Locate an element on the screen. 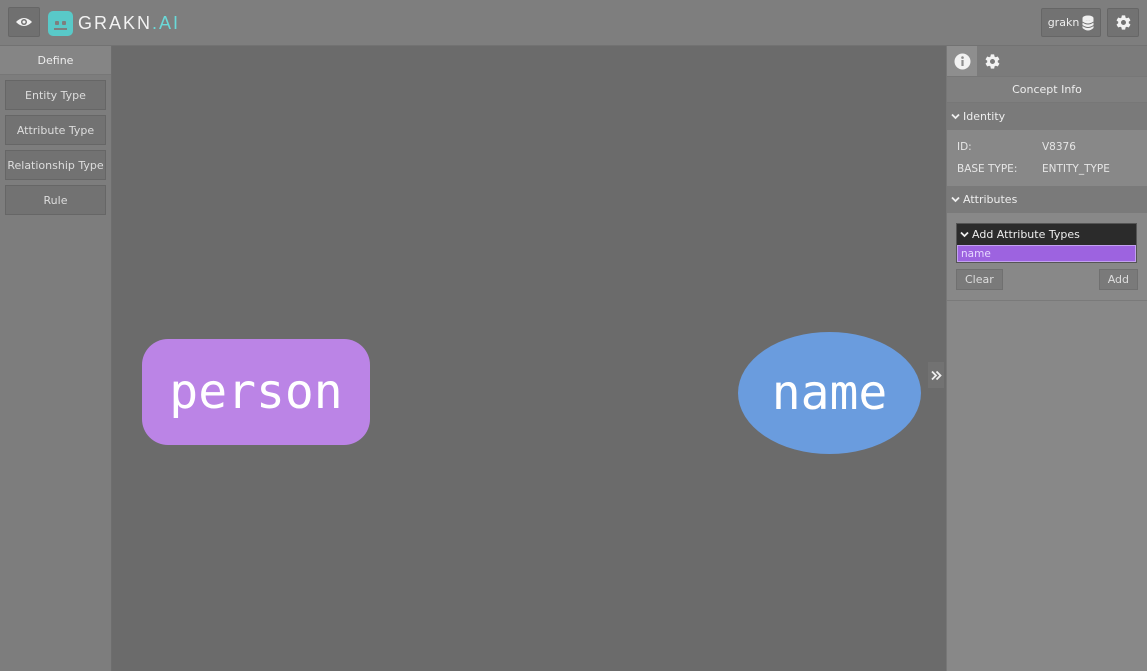 Image resolution: width=1147 pixels, height=671 pixels. tab-concept-info is located at coordinates (962, 61).